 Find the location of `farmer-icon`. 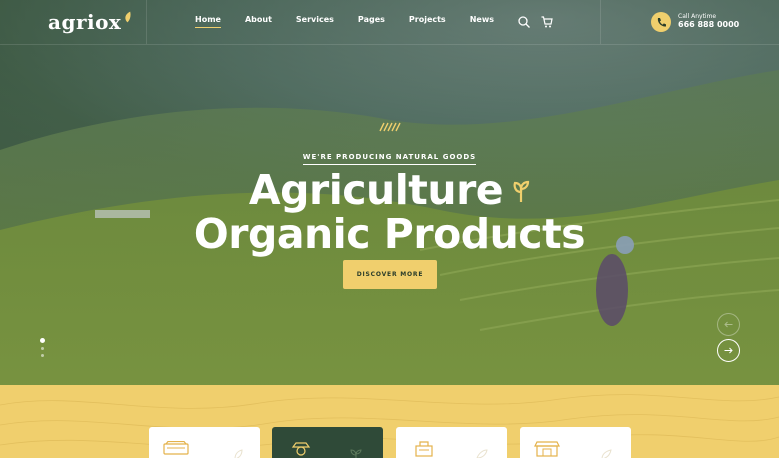

farmer-icon is located at coordinates (301, 449).